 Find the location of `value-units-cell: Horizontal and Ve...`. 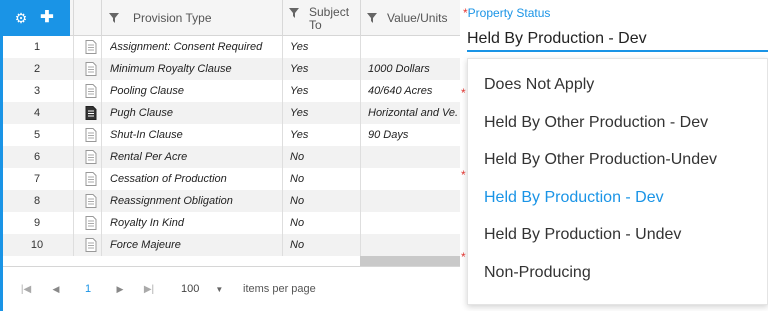

value-units-cell: Horizontal and Ve... is located at coordinates (413, 113).